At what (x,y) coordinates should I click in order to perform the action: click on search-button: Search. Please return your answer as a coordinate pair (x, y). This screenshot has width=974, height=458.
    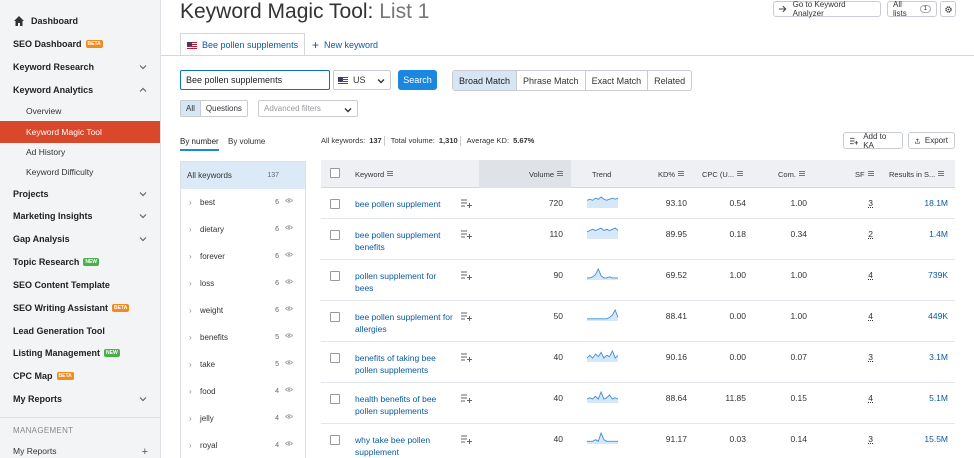
    Looking at the image, I should click on (417, 80).